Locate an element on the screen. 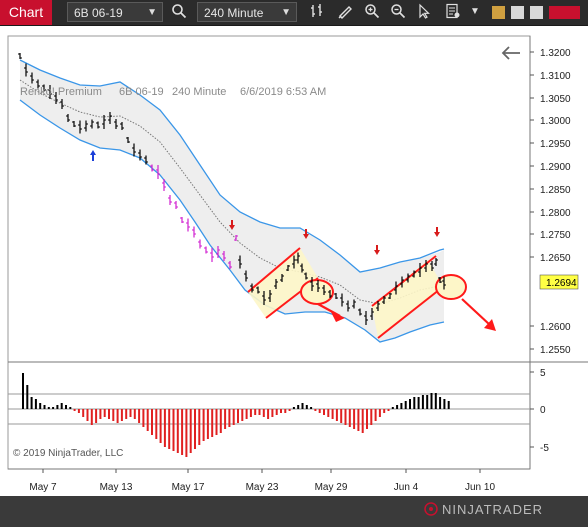 This screenshot has height=527, width=588. interval-selector: 240 Minute ▼ is located at coordinates (247, 12).